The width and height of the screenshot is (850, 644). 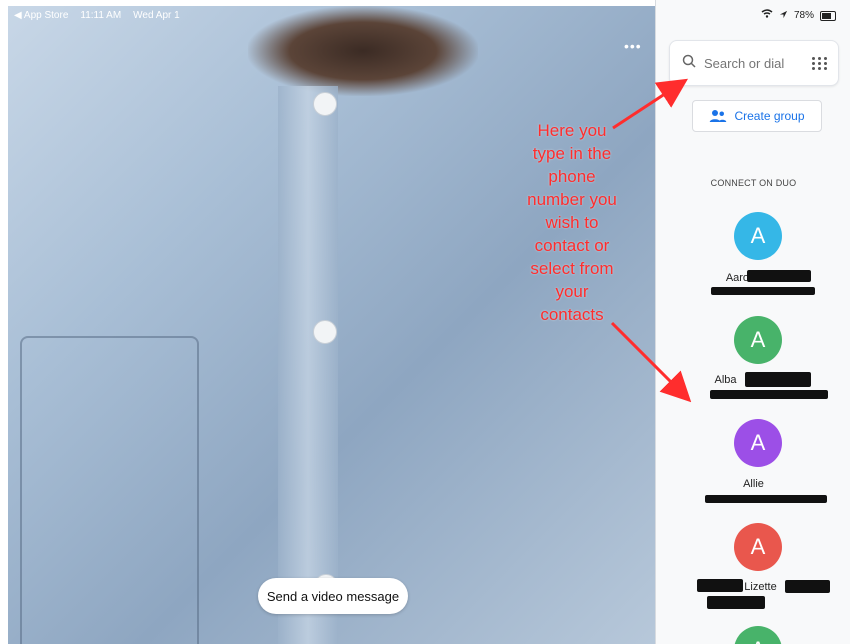 What do you see at coordinates (572, 176) in the screenshot?
I see `annotation-line: phone` at bounding box center [572, 176].